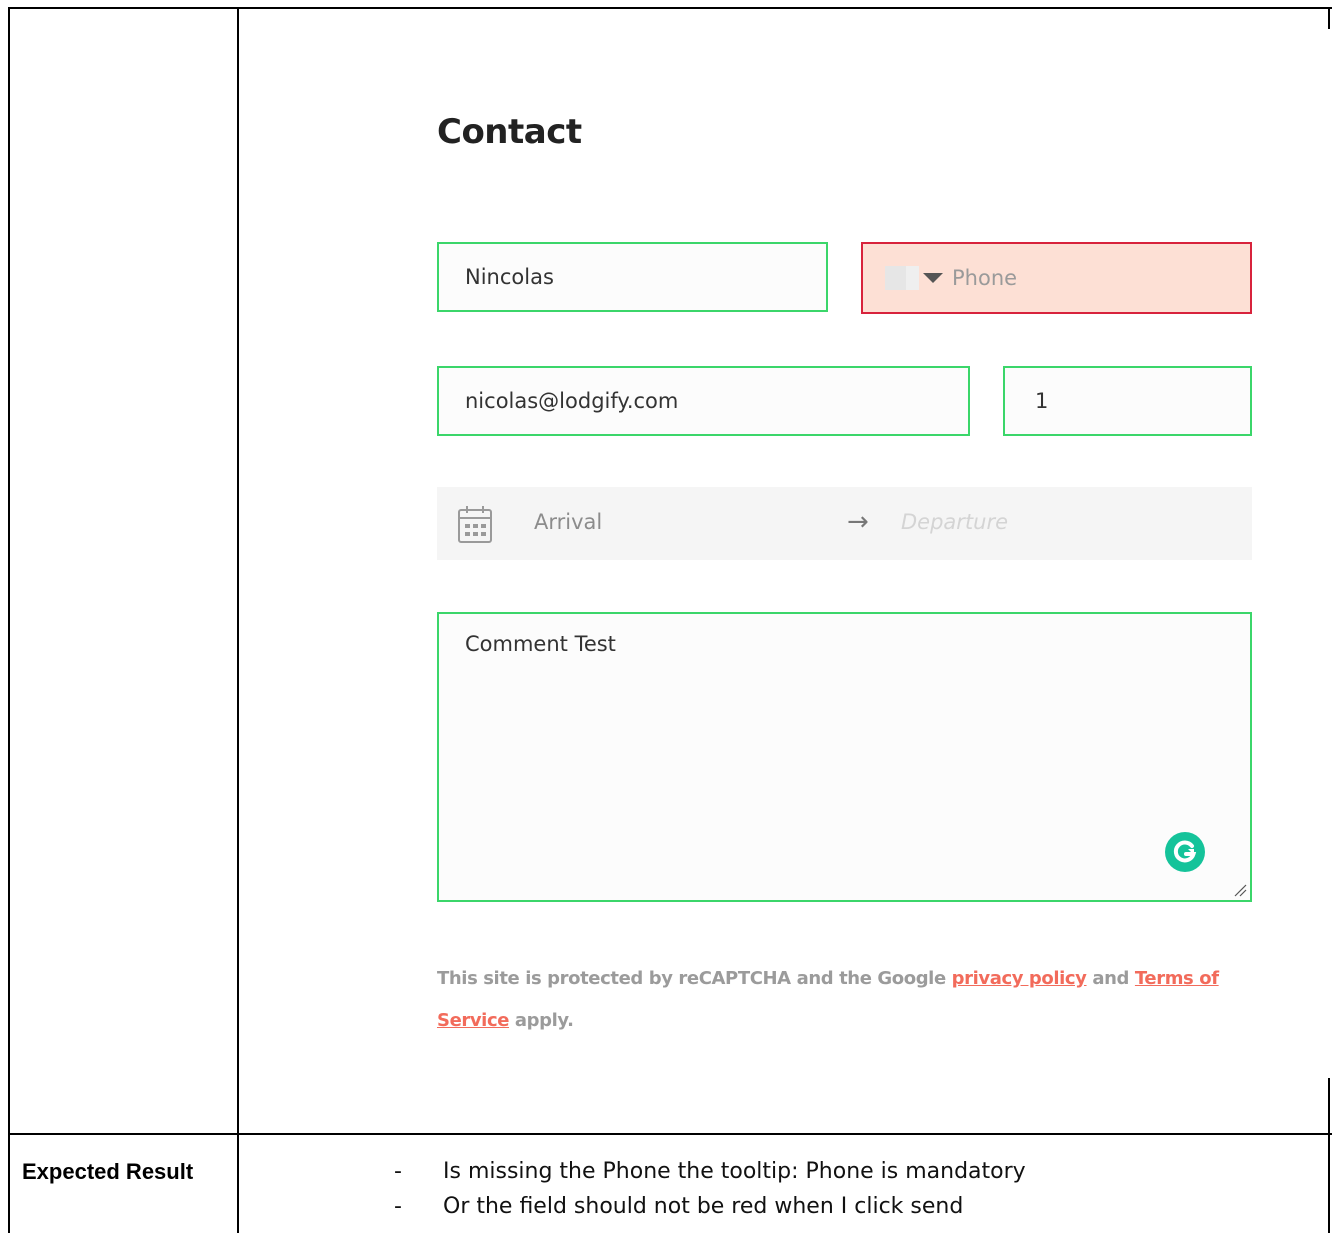 This screenshot has height=1233, width=1332. Describe the element at coordinates (473, 1020) in the screenshot. I see `terms-link-line2: Service` at that location.